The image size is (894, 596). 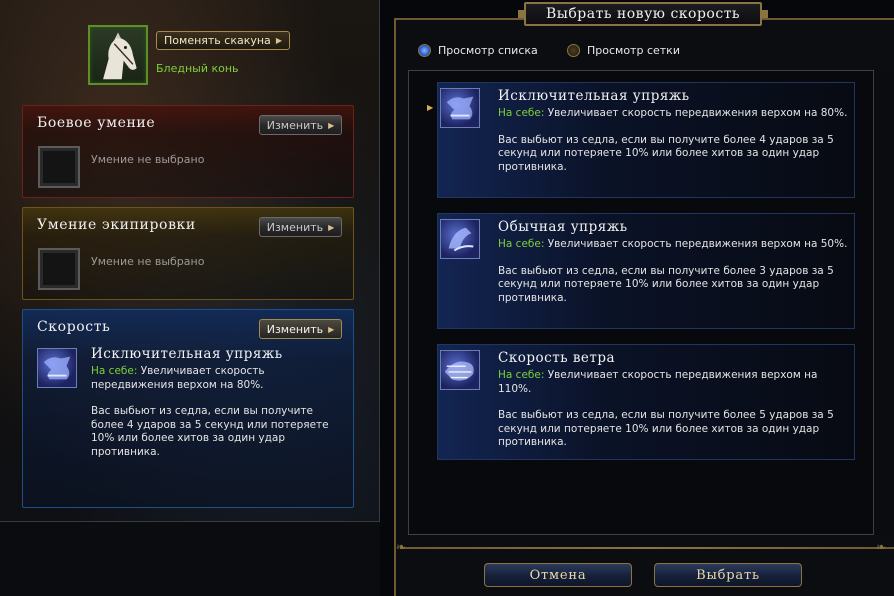 What do you see at coordinates (573, 50) in the screenshot?
I see `radio-unselected-icon` at bounding box center [573, 50].